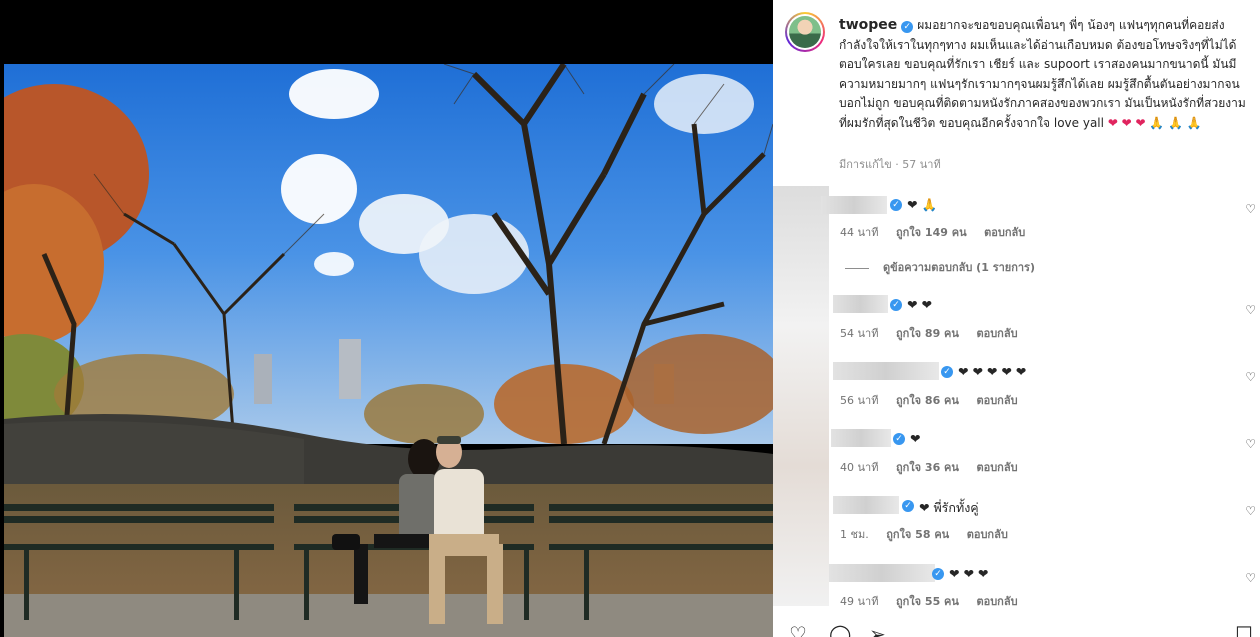  I want to click on comment-text: ❤ ❤ ❤ ❤ ❤, so click(992, 371).